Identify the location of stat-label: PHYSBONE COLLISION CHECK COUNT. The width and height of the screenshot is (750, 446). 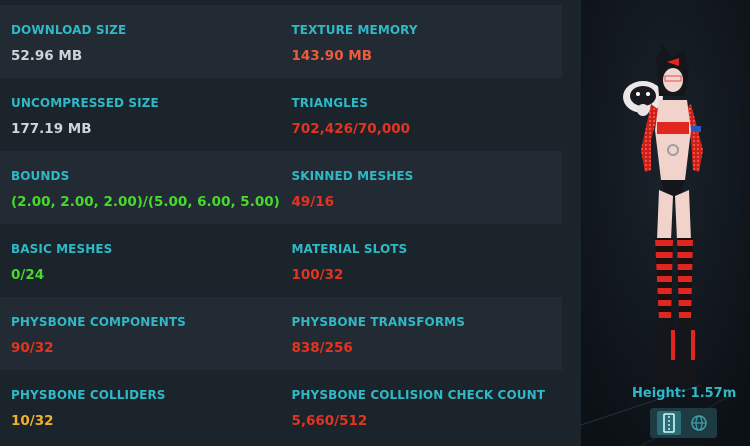
(418, 395).